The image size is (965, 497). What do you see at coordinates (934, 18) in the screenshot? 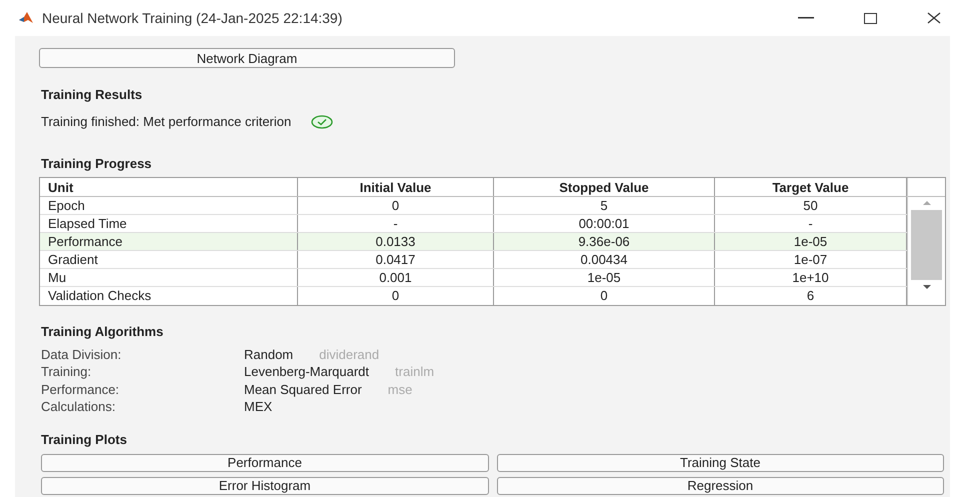
I see `close-icon` at bounding box center [934, 18].